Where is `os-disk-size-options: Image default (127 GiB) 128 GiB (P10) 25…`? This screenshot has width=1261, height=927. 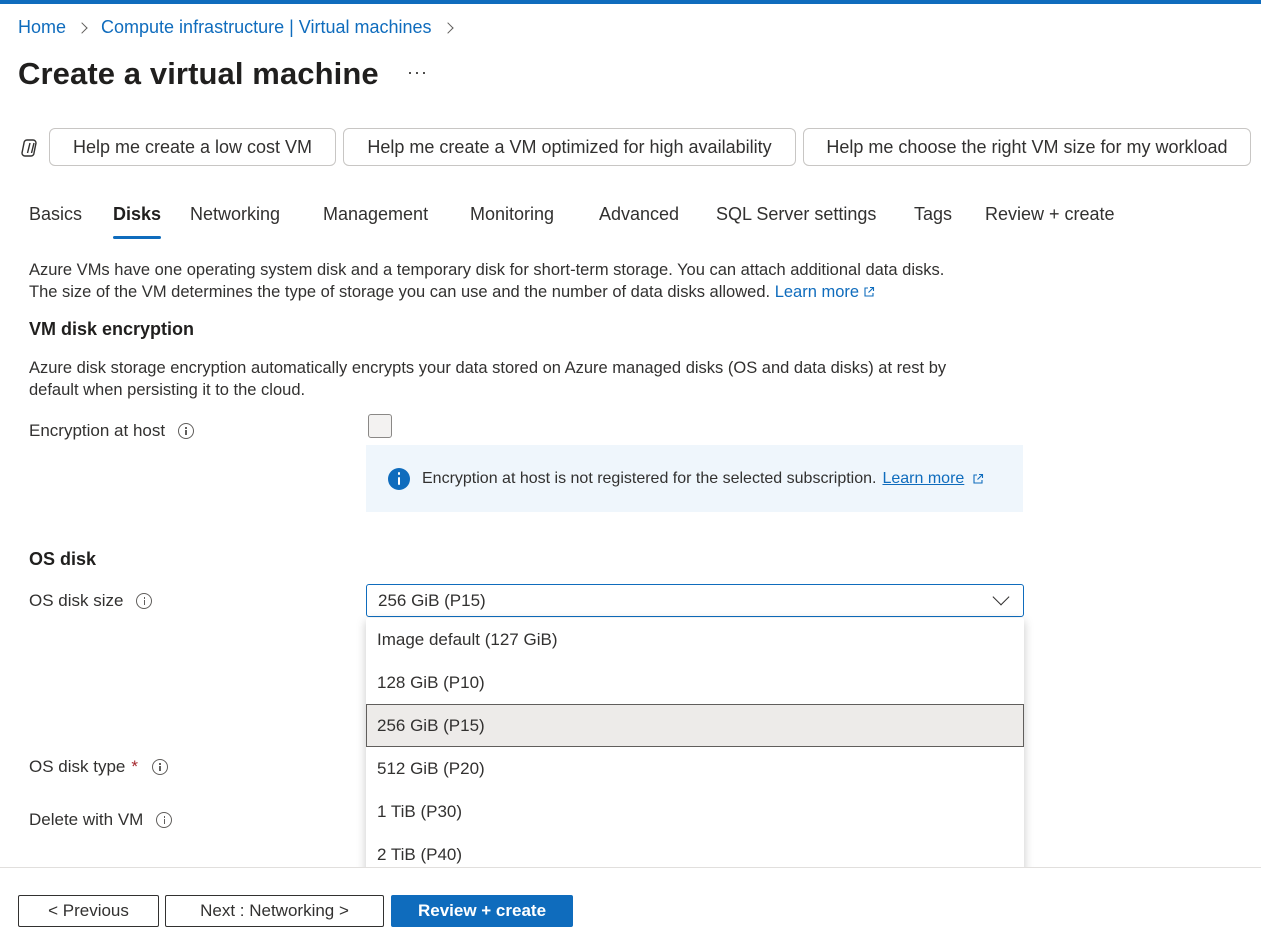
os-disk-size-options: Image default (127 GiB) 128 GiB (P10) 25… is located at coordinates (695, 747).